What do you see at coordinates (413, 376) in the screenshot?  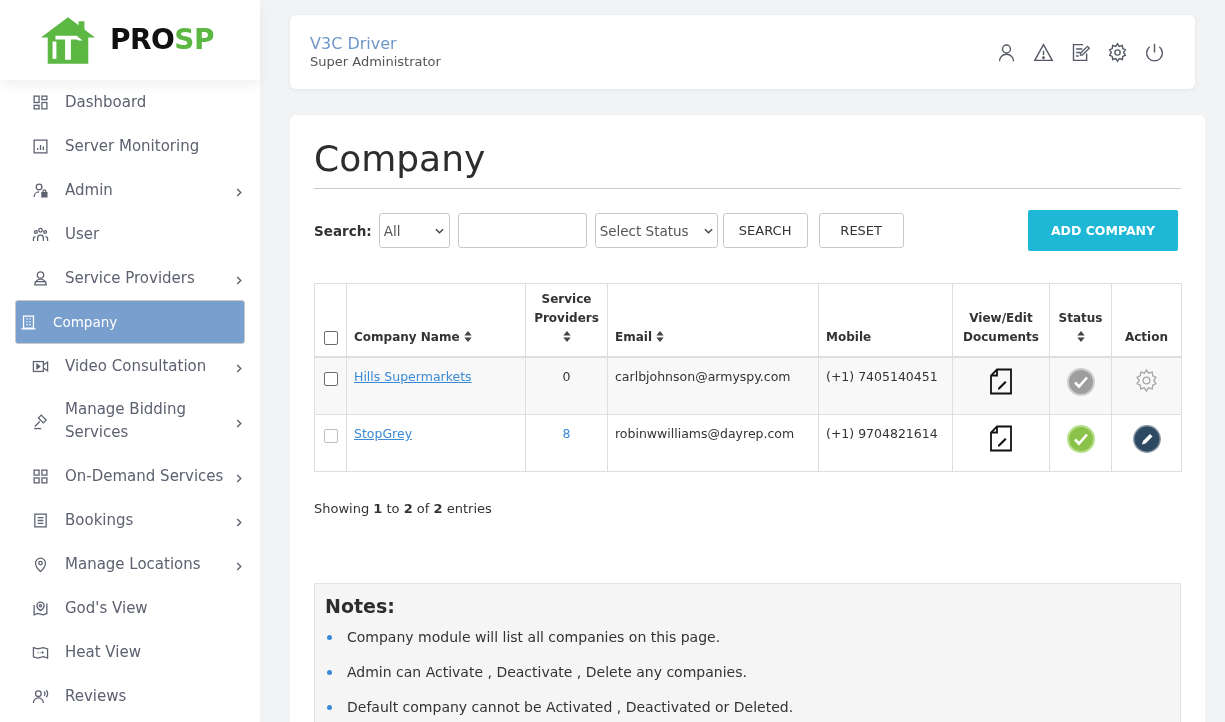 I see `company-link: Hills Supermarkets` at bounding box center [413, 376].